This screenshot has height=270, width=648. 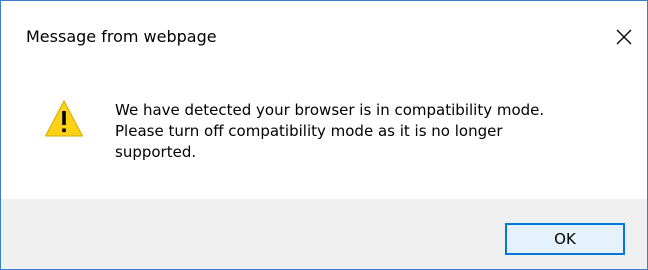 I want to click on warning-triangle-icon, so click(x=64, y=118).